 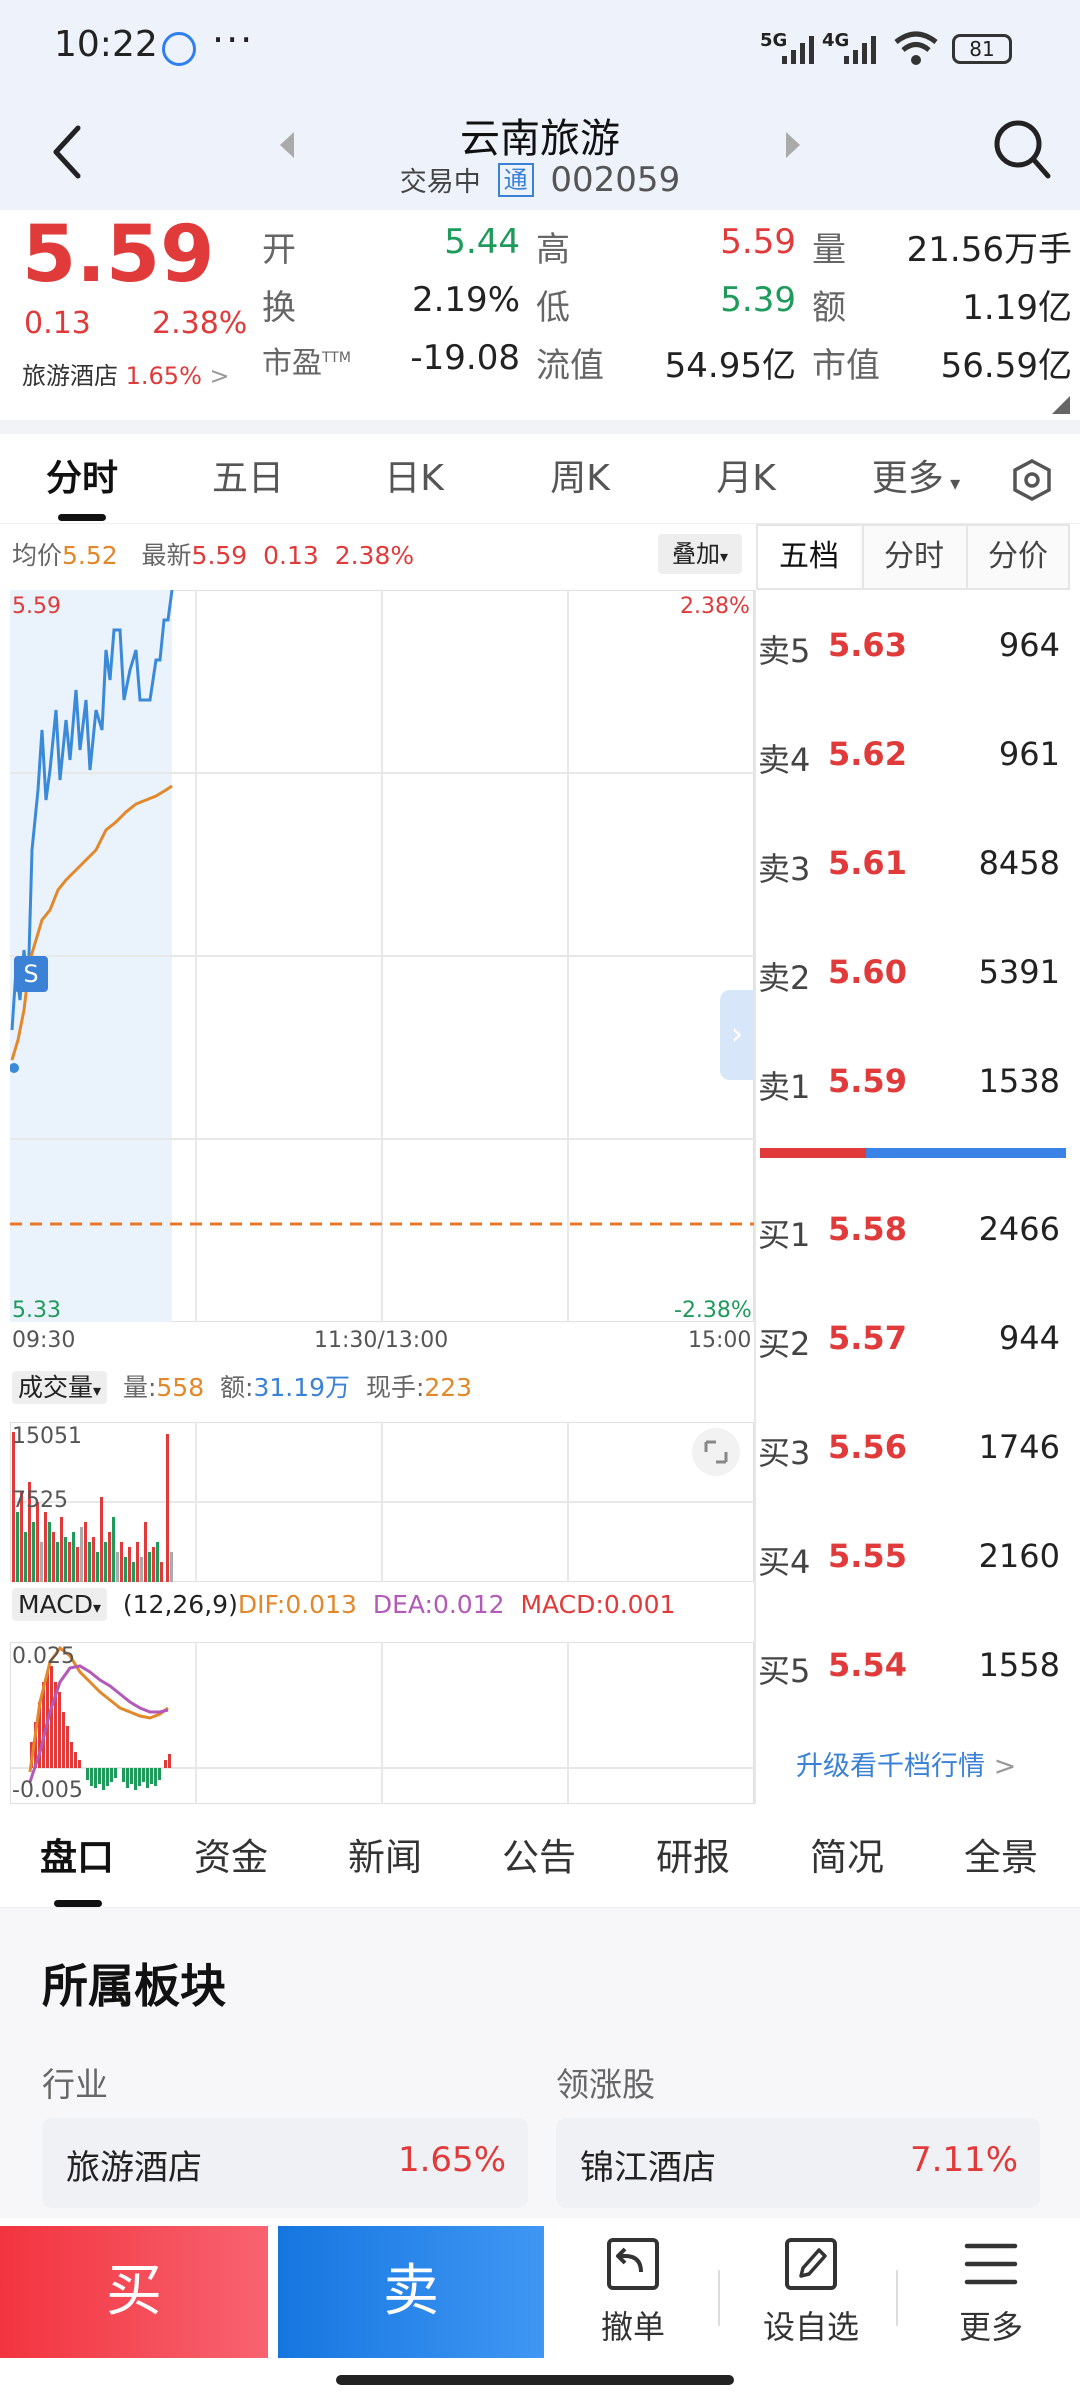 I want to click on tab-announcements: 公告, so click(x=539, y=1858).